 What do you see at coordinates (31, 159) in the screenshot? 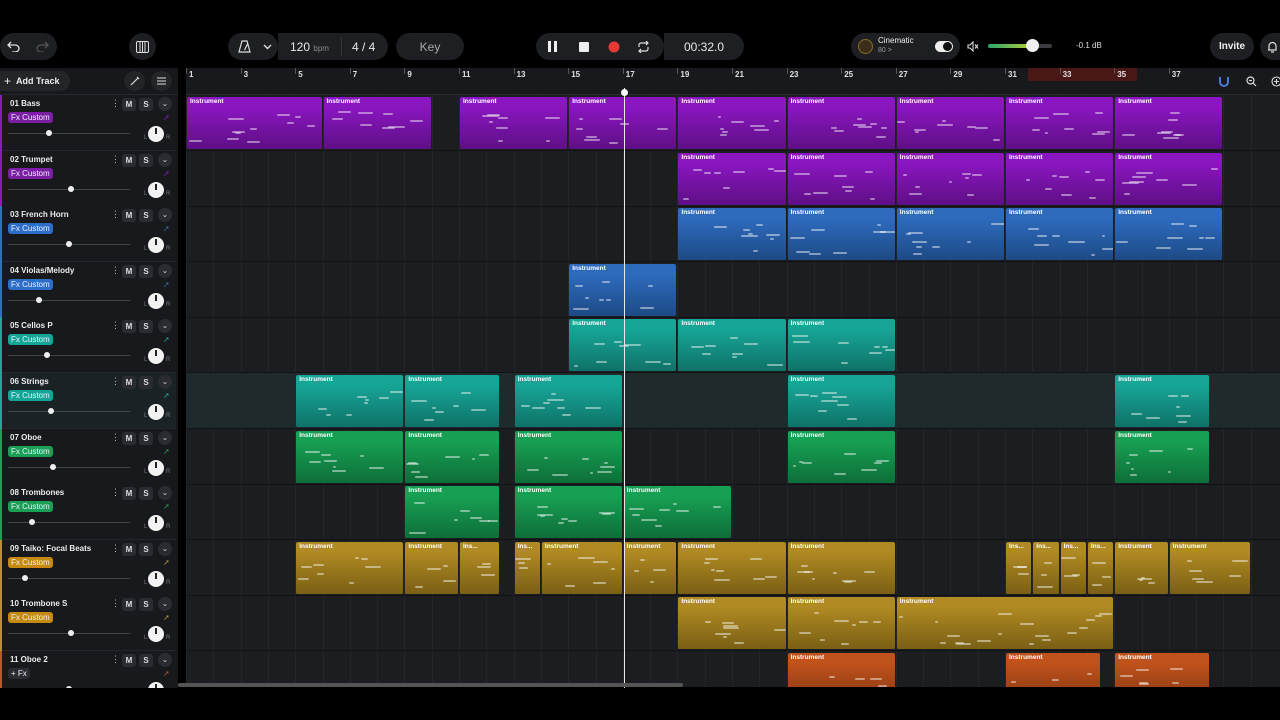
I see `track-name: 02 Trumpet` at bounding box center [31, 159].